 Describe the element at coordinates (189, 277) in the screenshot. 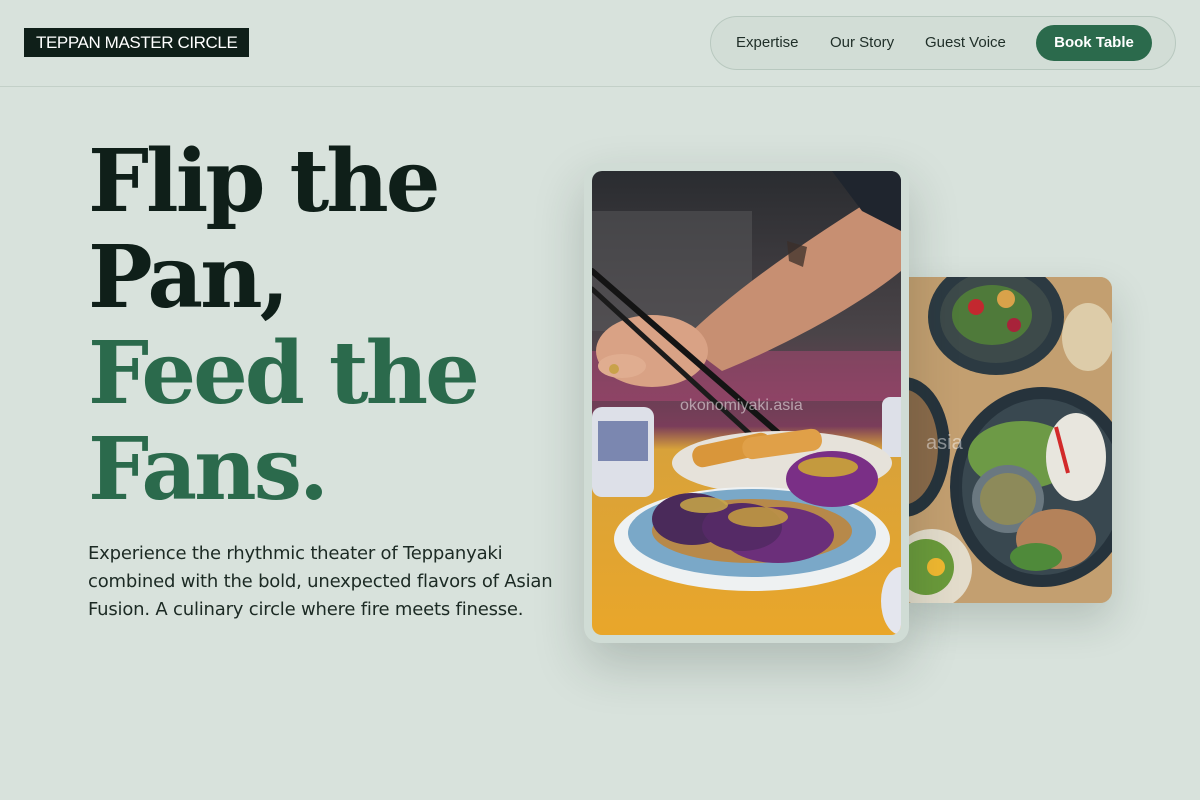

I see `hero-title-line: Pan,` at that location.